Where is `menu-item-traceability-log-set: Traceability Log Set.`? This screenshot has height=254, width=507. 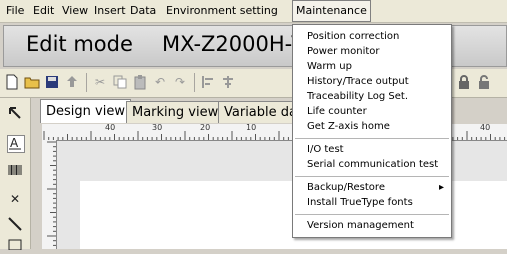 menu-item-traceability-log-set: Traceability Log Set. is located at coordinates (357, 96).